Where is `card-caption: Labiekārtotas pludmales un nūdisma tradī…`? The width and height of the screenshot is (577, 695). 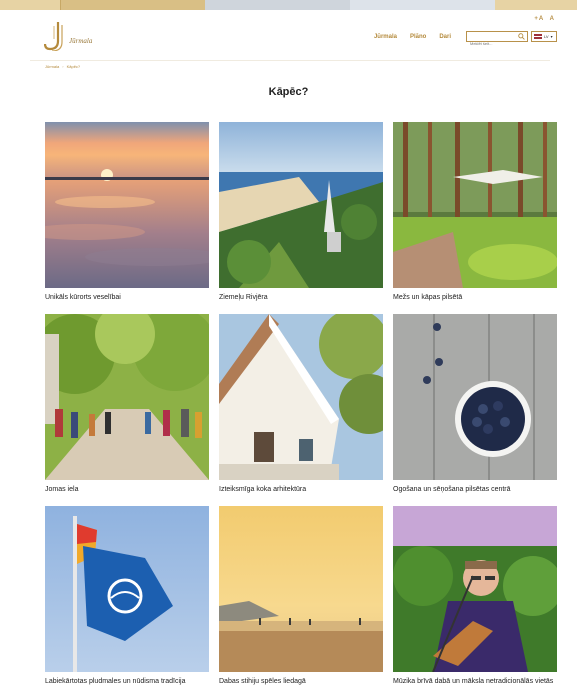 card-caption: Labiekārtotas pludmales un nūdisma tradī… is located at coordinates (127, 681).